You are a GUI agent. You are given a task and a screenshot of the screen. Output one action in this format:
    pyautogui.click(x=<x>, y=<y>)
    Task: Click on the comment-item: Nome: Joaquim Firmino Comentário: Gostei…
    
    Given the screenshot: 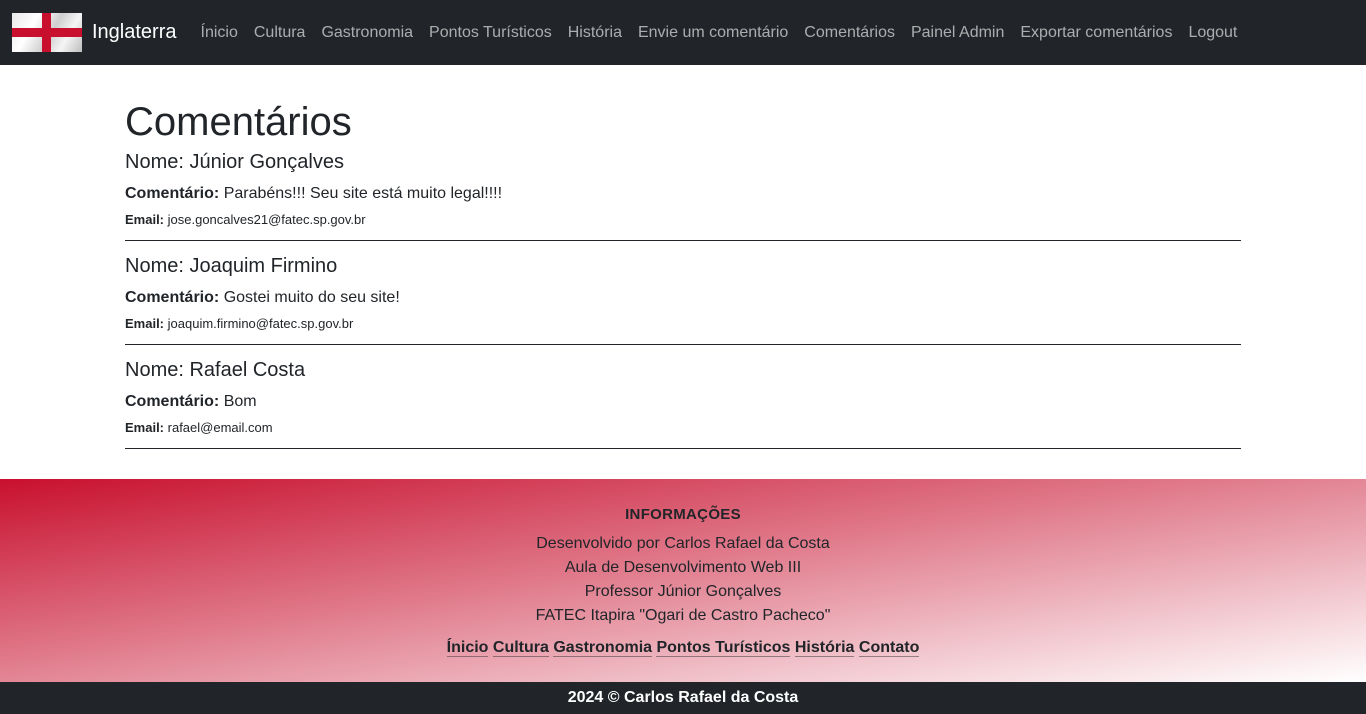 What is the action you would take?
    pyautogui.click(x=683, y=299)
    